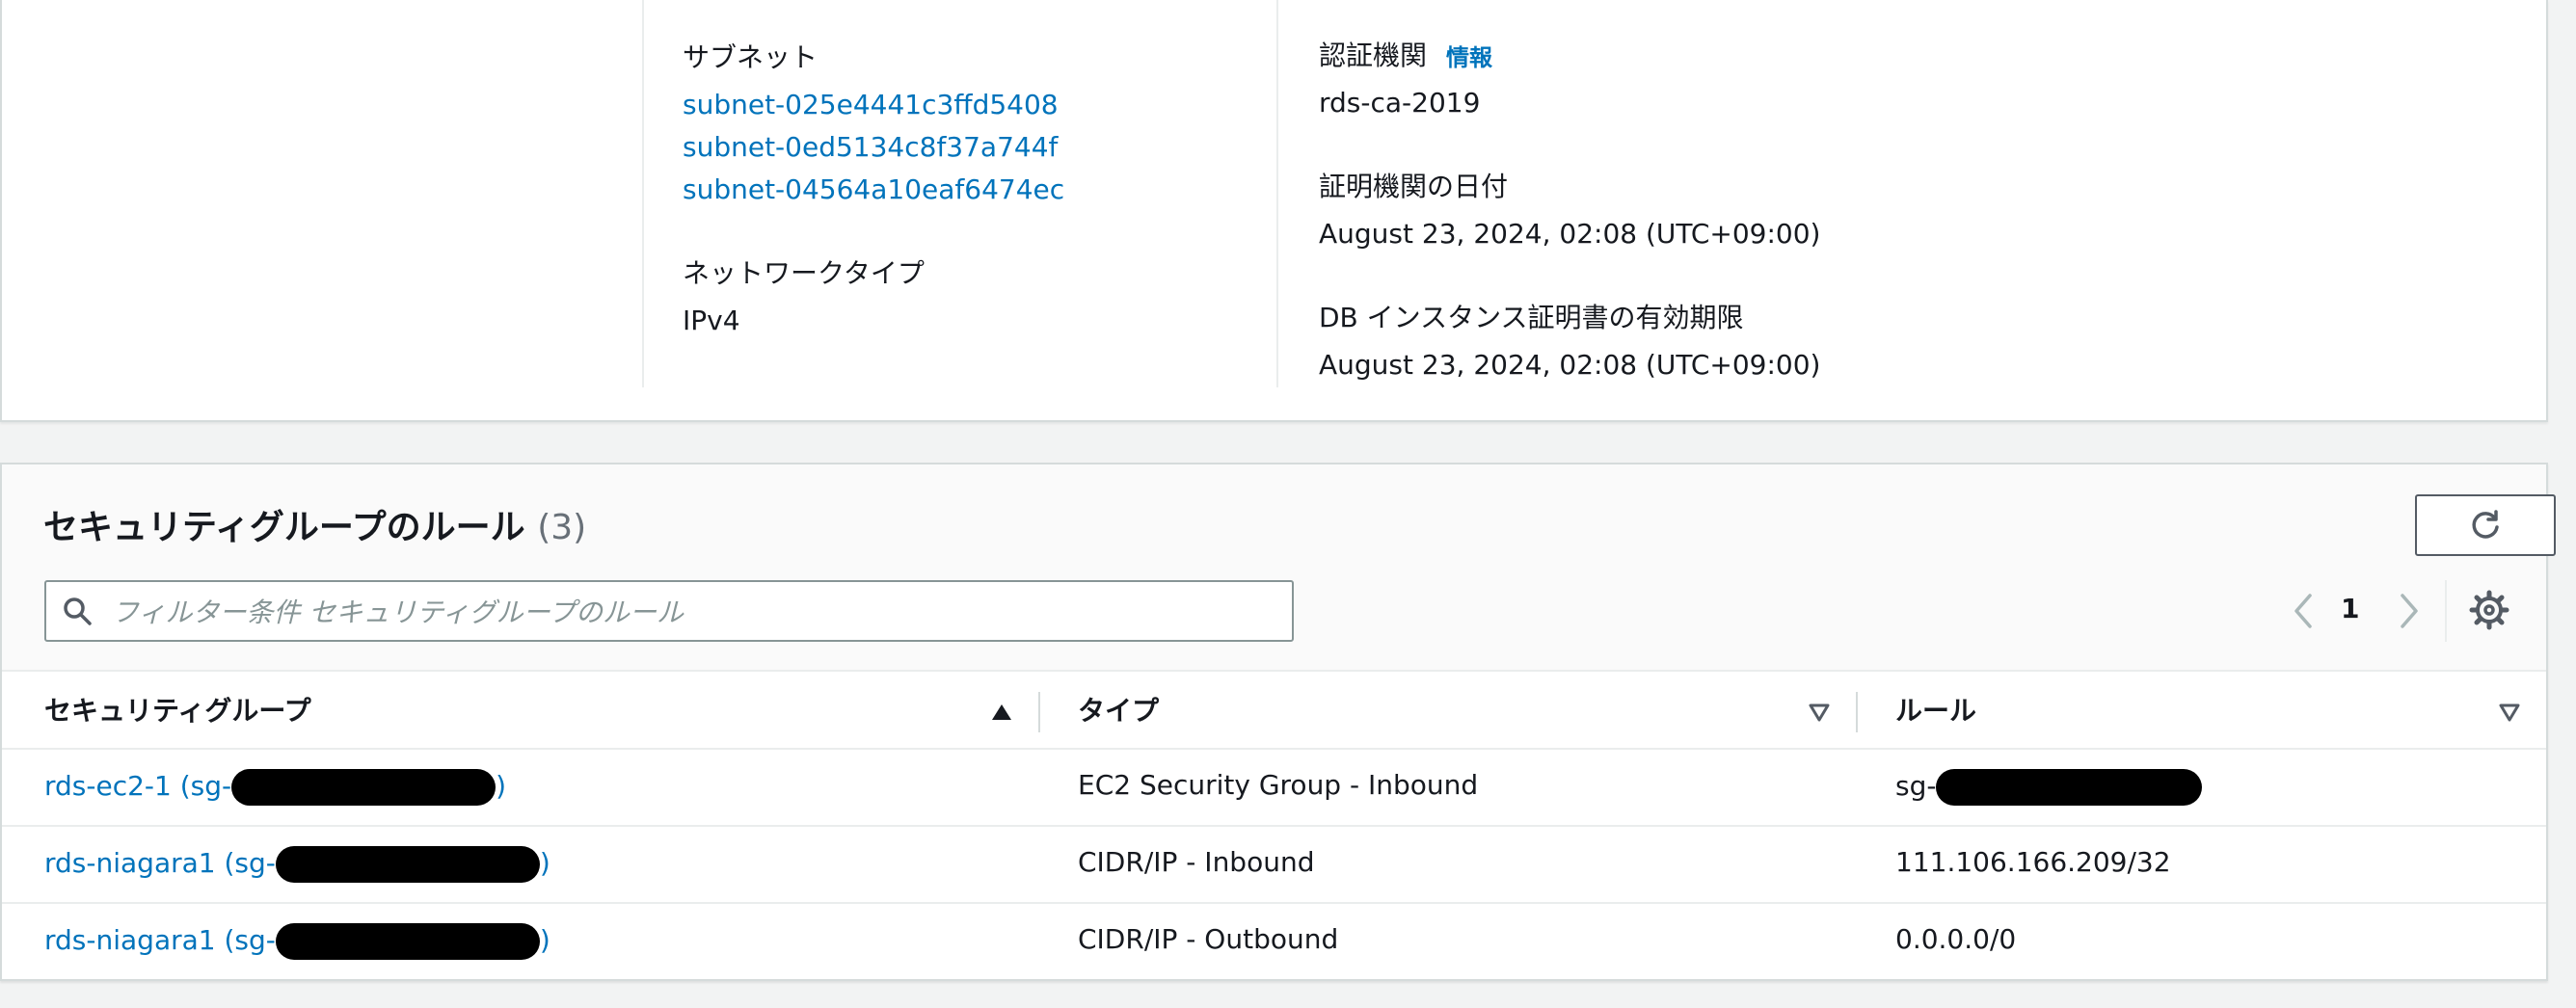 The height and width of the screenshot is (1008, 2576). What do you see at coordinates (1956, 939) in the screenshot?
I see `rule-value: 0.0.0.0/0` at bounding box center [1956, 939].